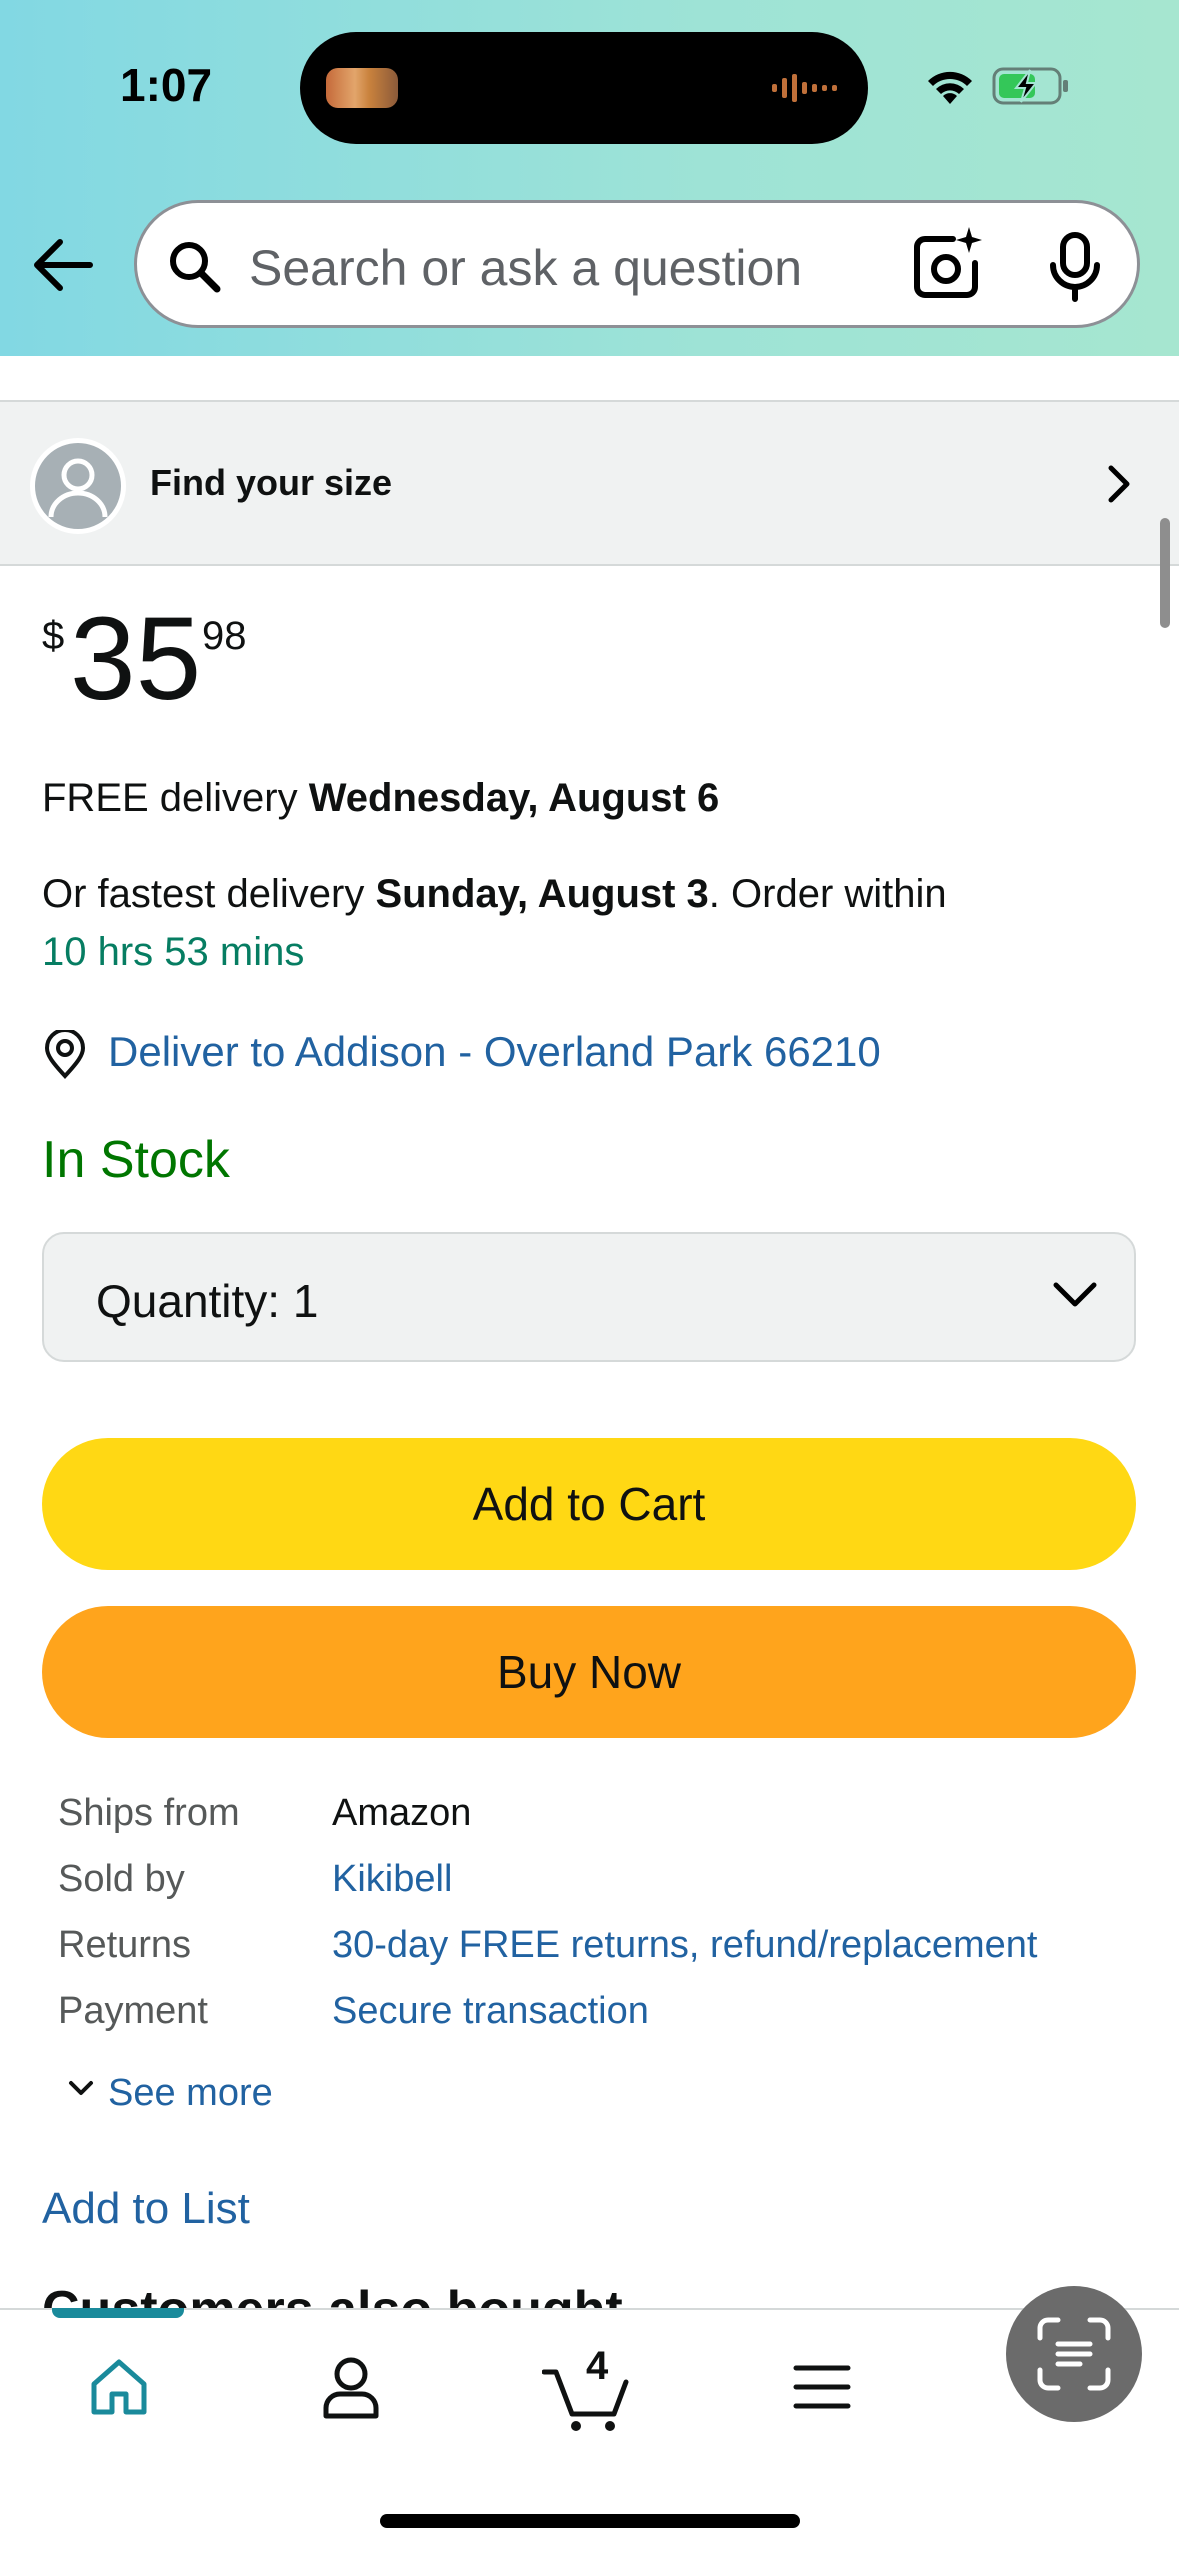  I want to click on account-icon, so click(351, 2387).